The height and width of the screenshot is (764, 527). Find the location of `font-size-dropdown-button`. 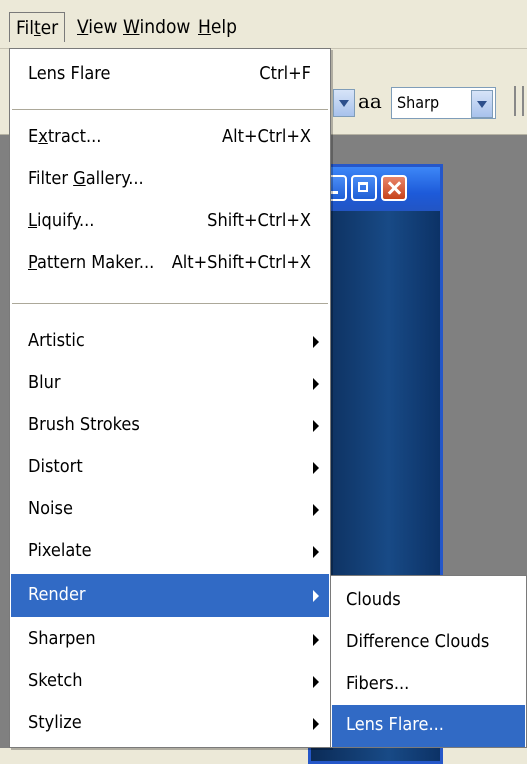

font-size-dropdown-button is located at coordinates (344, 103).